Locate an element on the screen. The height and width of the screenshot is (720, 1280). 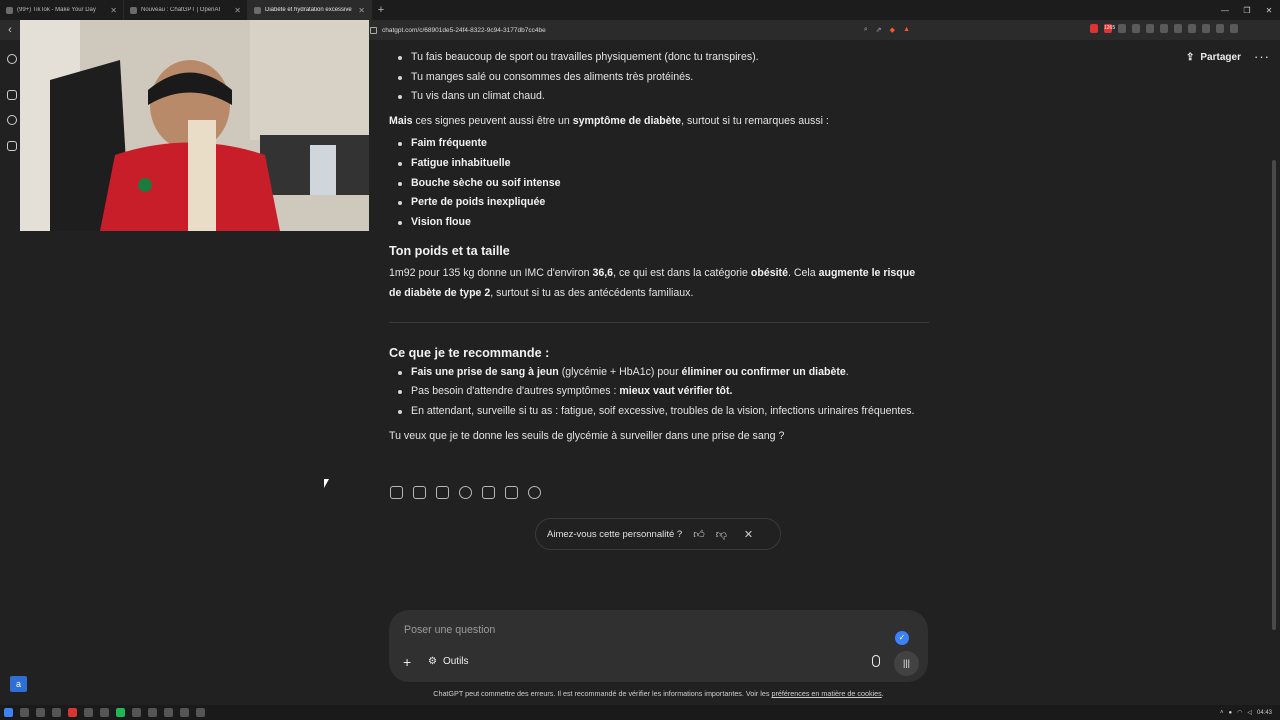
wallet-icon is located at coordinates (1206, 28).